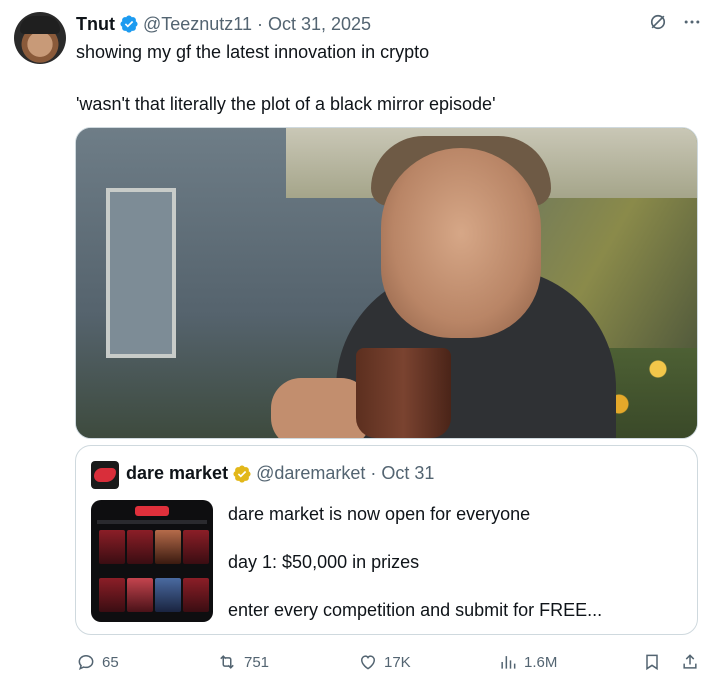 This screenshot has height=688, width=716. I want to click on thumbnail-navbar, so click(152, 522).